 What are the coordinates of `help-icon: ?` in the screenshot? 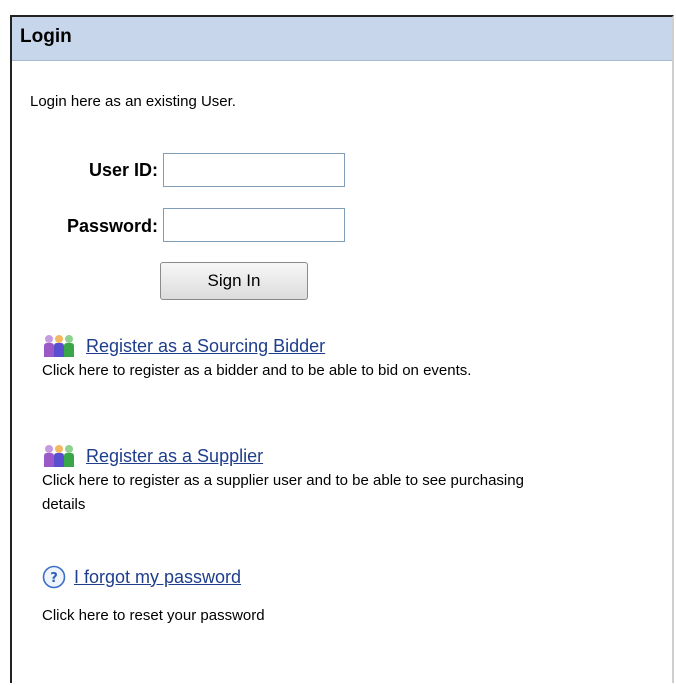 It's located at (54, 577).